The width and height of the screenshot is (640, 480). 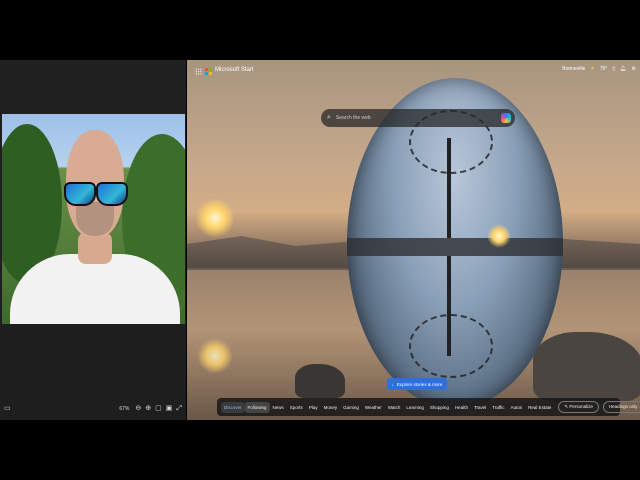 I want to click on personalize-label: Personalize, so click(x=581, y=406).